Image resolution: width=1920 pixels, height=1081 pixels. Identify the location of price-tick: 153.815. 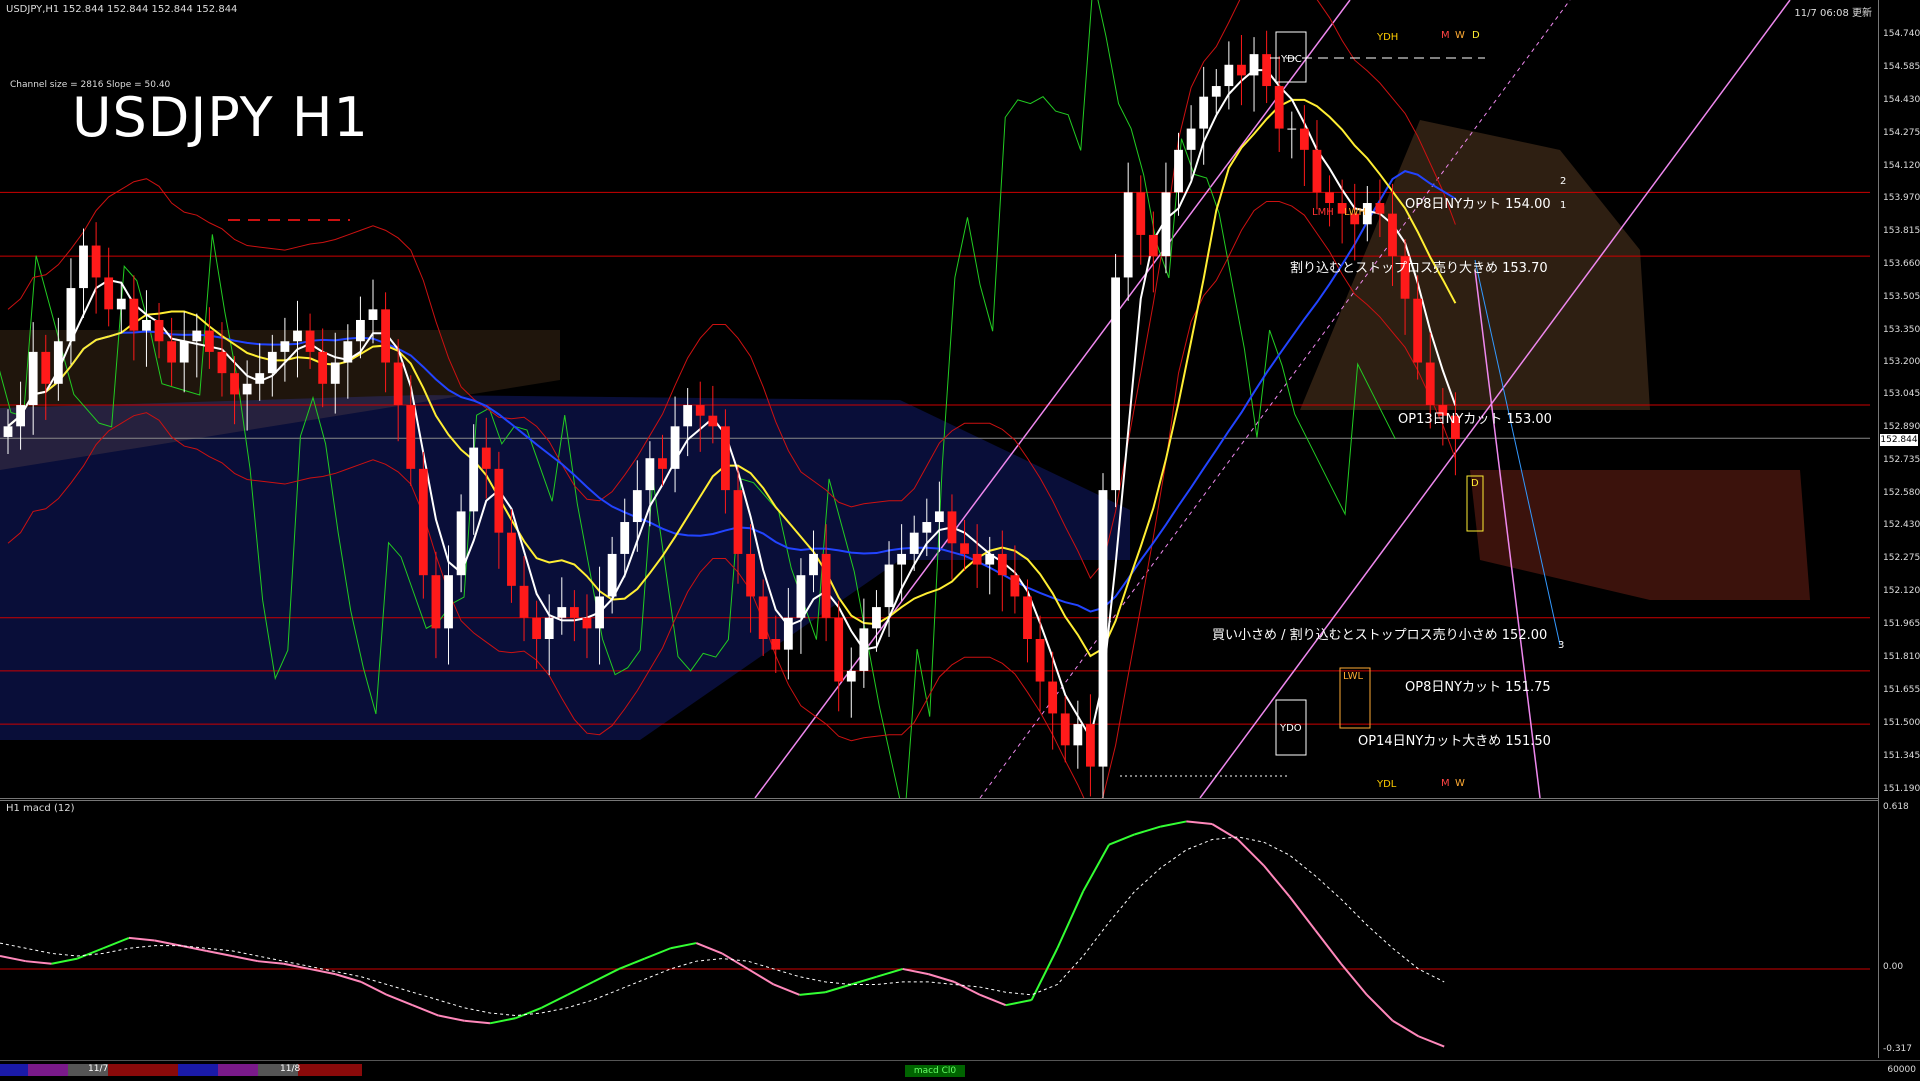
(1901, 230).